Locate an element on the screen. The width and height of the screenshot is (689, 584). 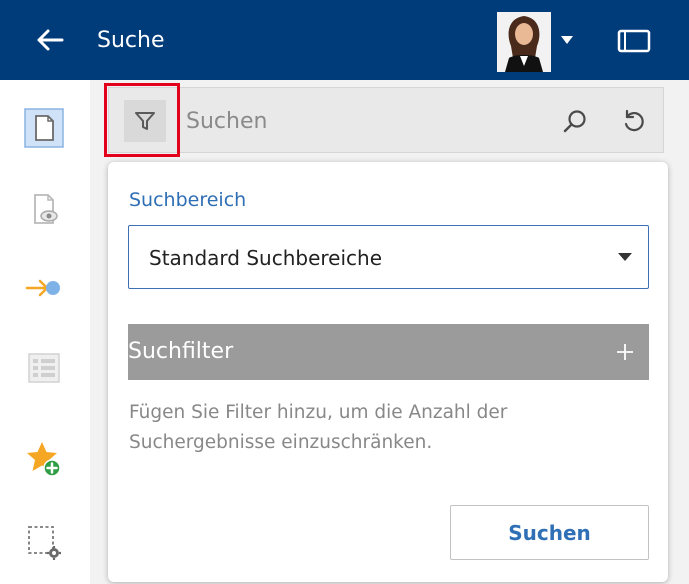
arrow-left-icon is located at coordinates (50, 40).